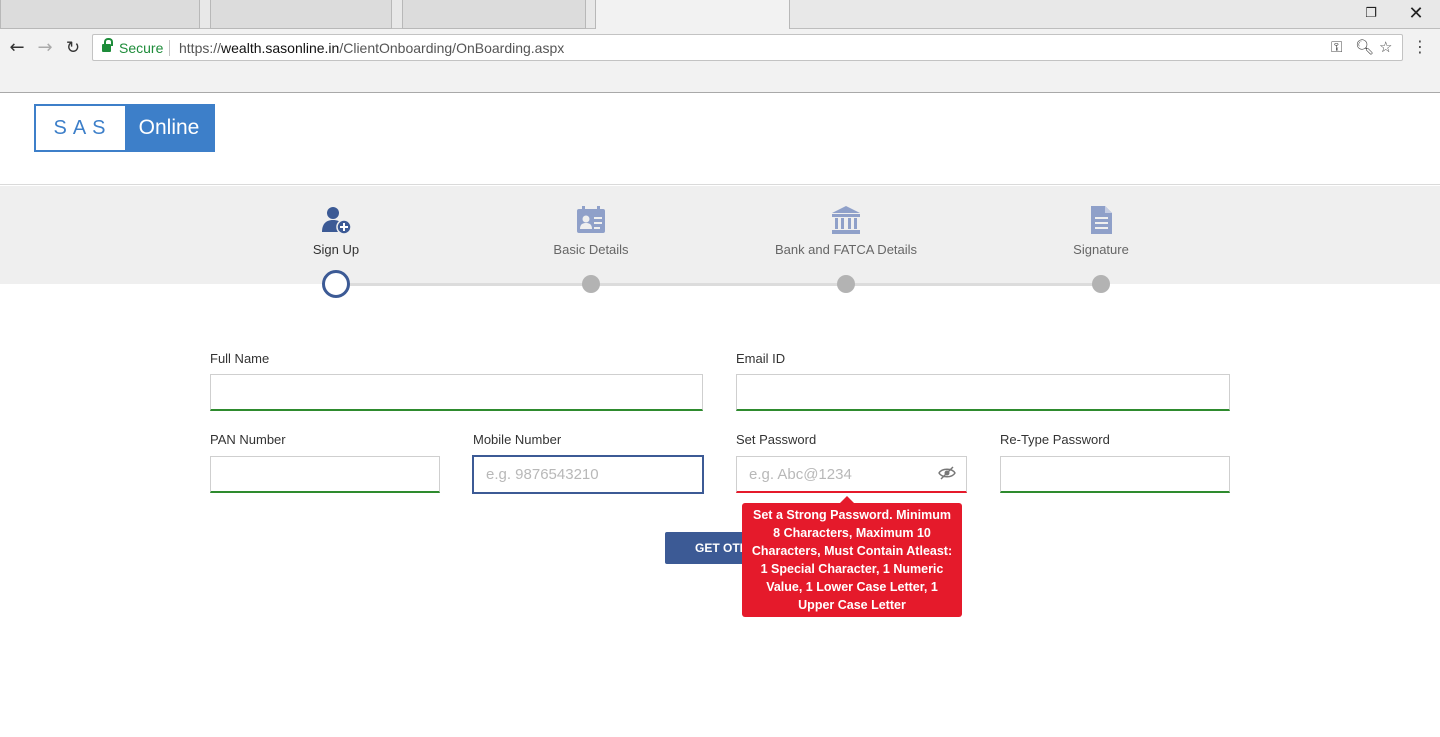 This screenshot has width=1440, height=737. Describe the element at coordinates (1055, 439) in the screenshot. I see `retype-password-label: Re-Type Password` at that location.